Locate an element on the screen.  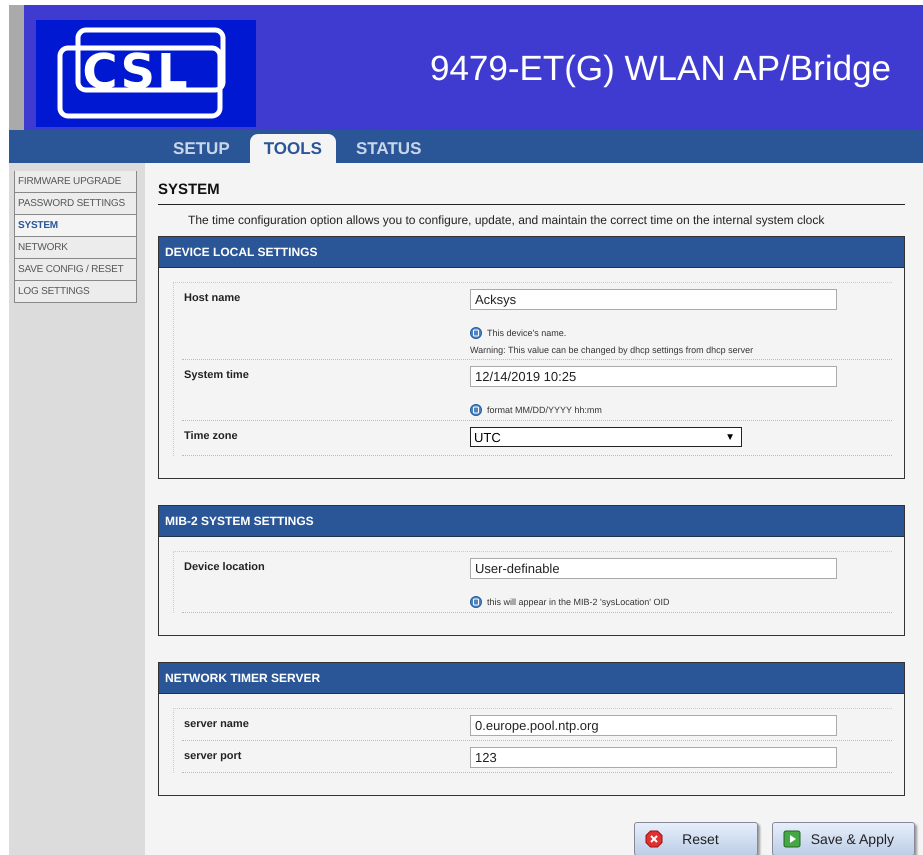
field-label: Time zone is located at coordinates (211, 436).